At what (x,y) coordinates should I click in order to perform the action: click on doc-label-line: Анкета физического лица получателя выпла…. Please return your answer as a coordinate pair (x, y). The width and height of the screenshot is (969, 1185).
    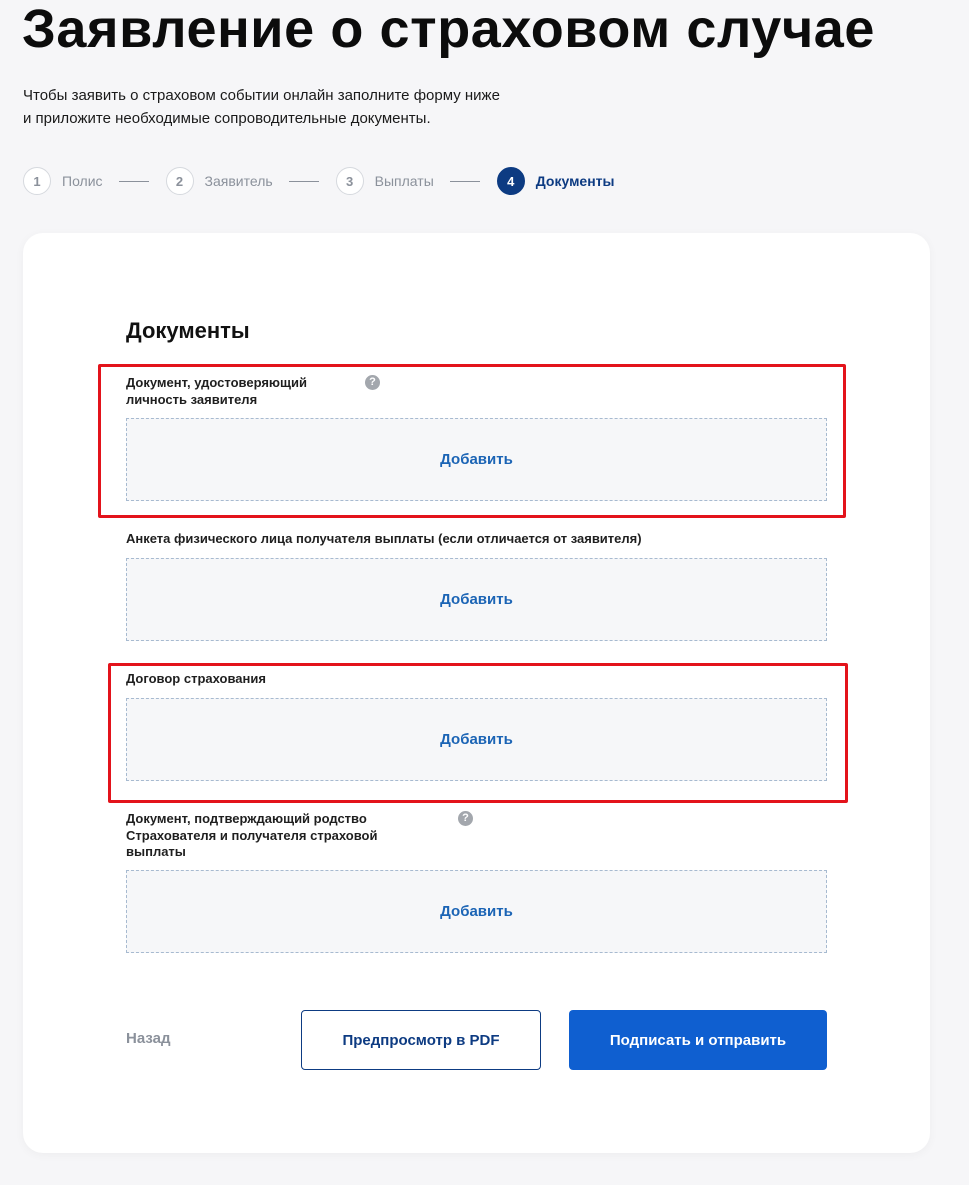
    Looking at the image, I should click on (384, 538).